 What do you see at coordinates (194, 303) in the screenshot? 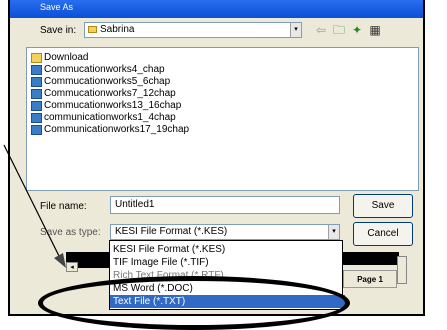
I see `annotation-ellipse` at bounding box center [194, 303].